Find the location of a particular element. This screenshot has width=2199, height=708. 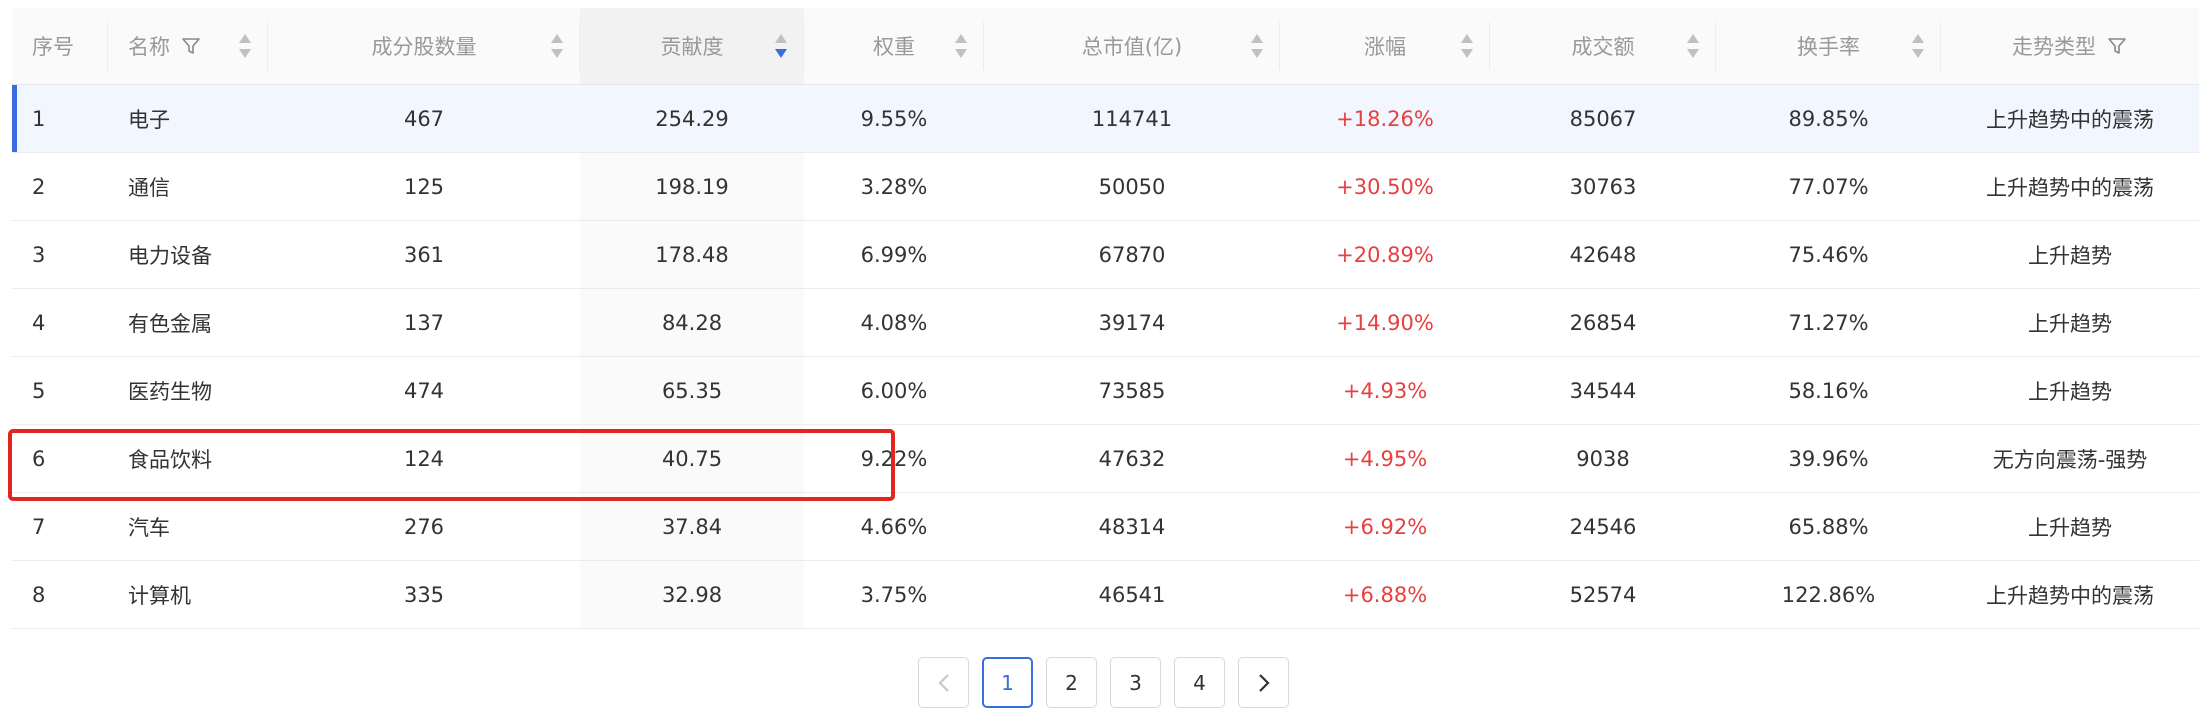

page-button-2: 2 is located at coordinates (1071, 682).